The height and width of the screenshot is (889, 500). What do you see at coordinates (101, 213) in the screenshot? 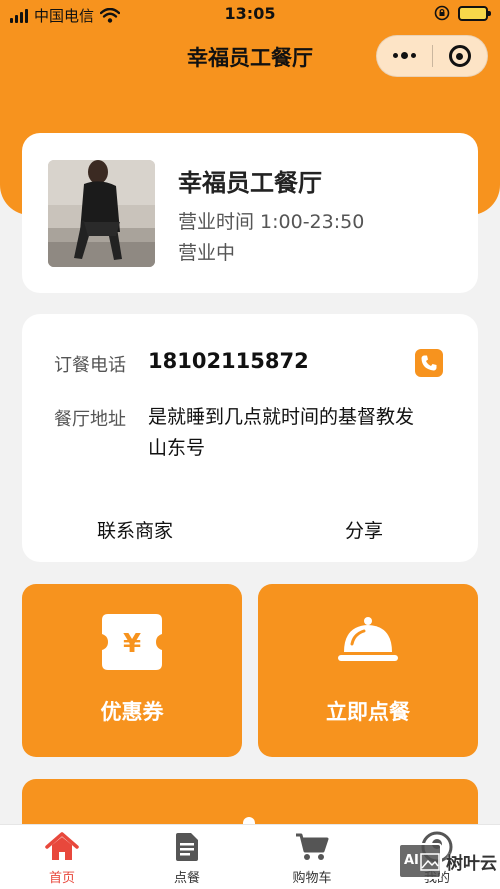
I see `shop-avatar` at bounding box center [101, 213].